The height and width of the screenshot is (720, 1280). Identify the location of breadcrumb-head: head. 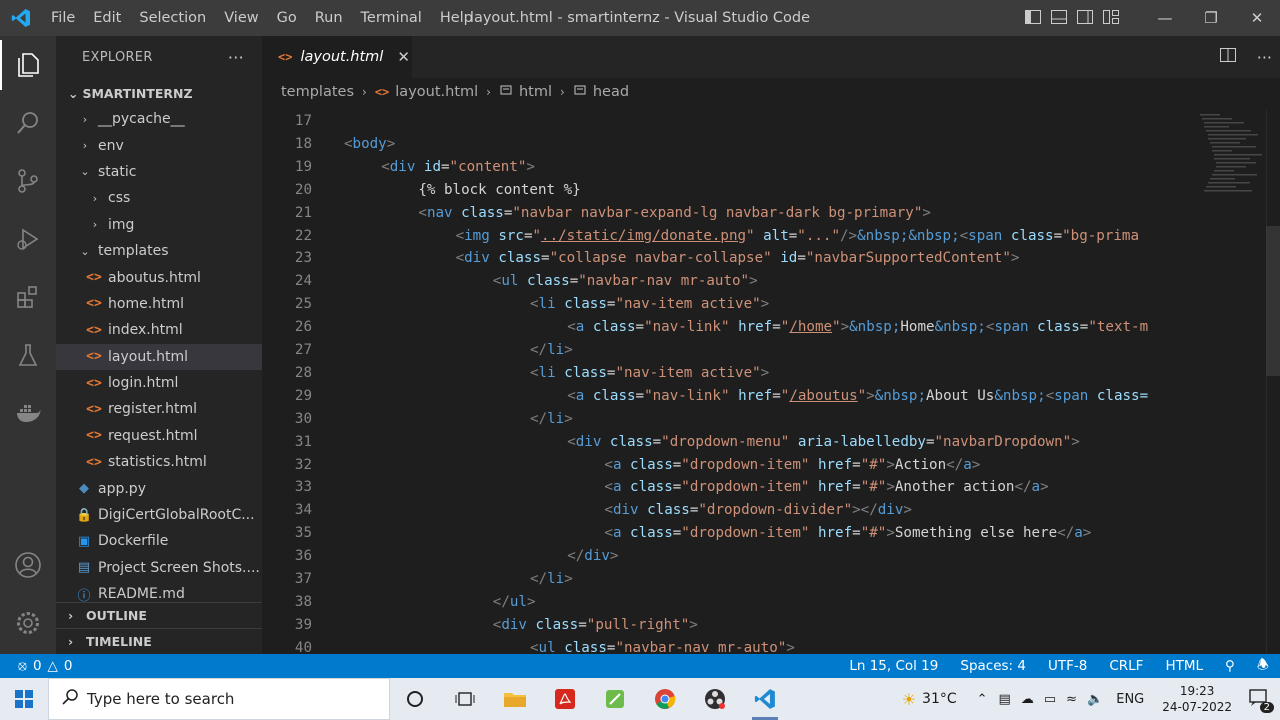
(611, 92).